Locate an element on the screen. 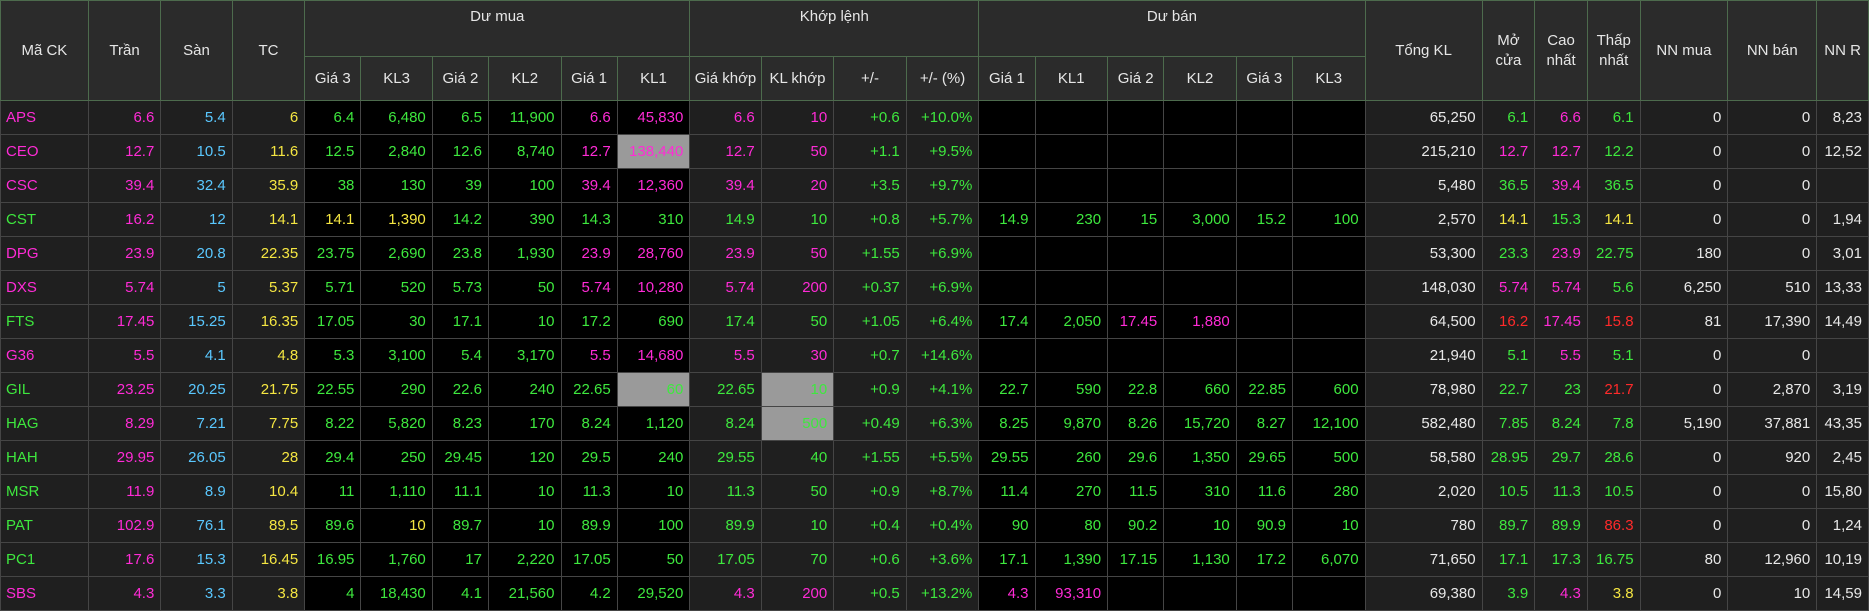  header-symbol: Mã CK is located at coordinates (44, 50).